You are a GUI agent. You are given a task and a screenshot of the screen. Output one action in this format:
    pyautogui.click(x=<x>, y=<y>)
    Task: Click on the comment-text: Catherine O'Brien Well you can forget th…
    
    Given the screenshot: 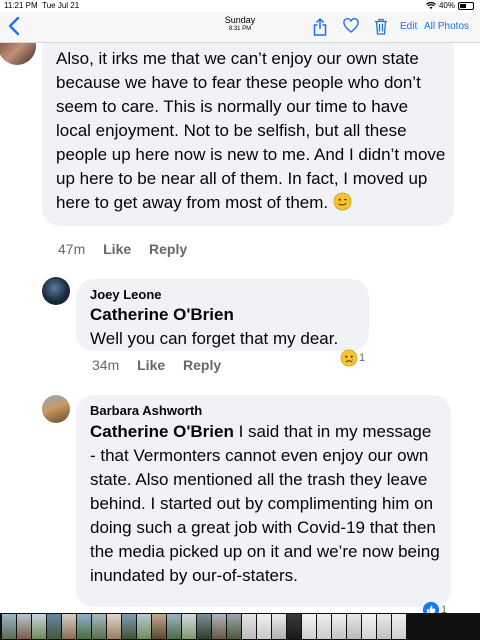 What is the action you would take?
    pyautogui.click(x=225, y=327)
    